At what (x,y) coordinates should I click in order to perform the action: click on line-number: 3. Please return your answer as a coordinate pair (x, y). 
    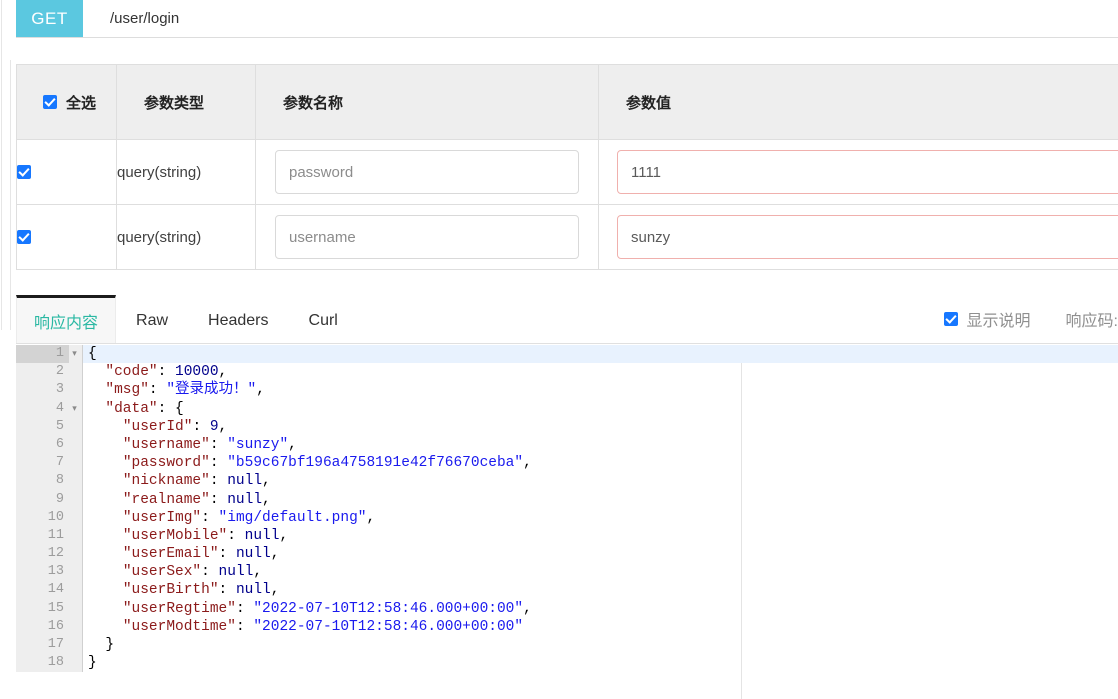
    Looking at the image, I should click on (42, 390).